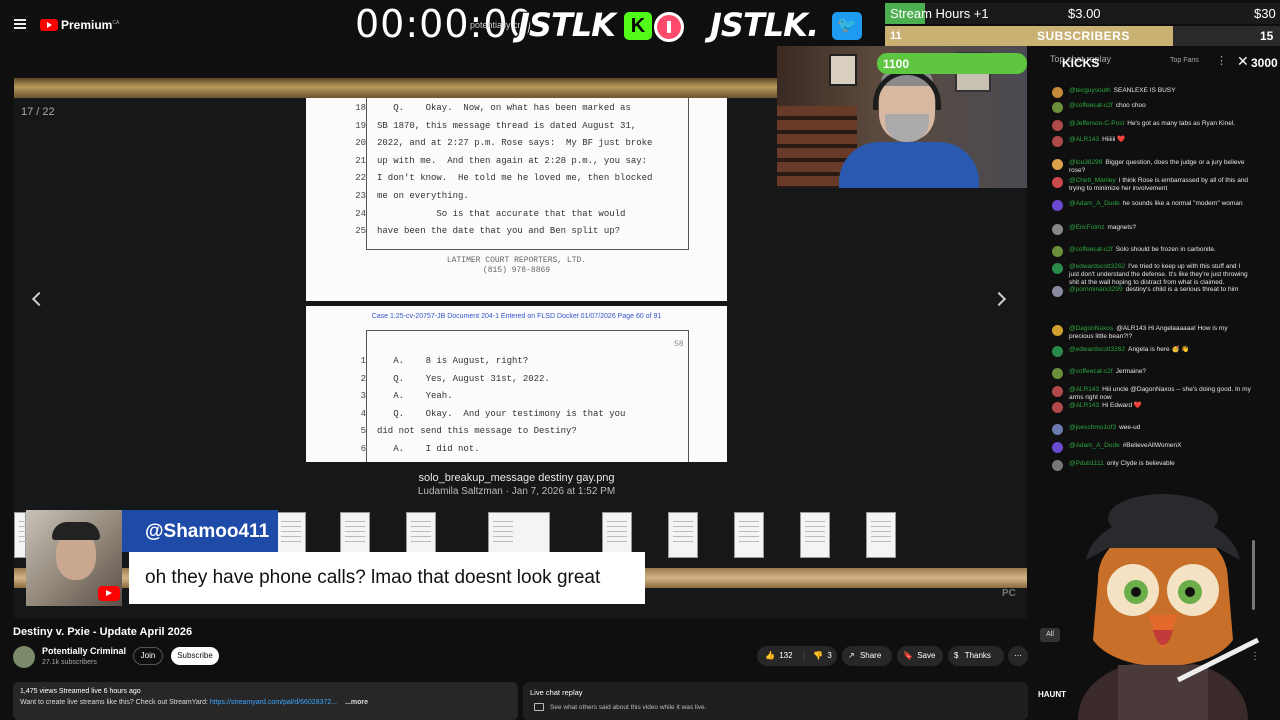 The height and width of the screenshot is (720, 1280). What do you see at coordinates (775, 701) in the screenshot?
I see `live-chat-replay-panel` at bounding box center [775, 701].